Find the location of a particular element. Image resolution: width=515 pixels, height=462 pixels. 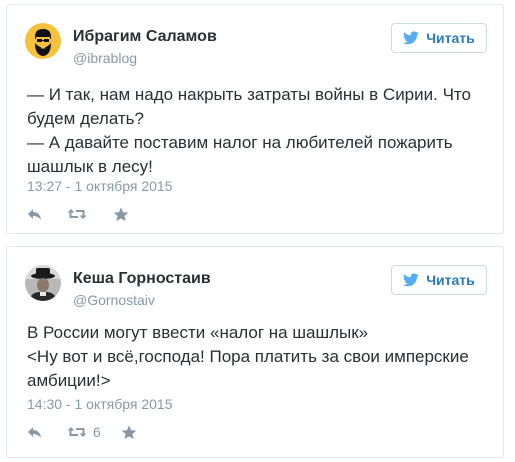

author-name: Кеша Горностаив is located at coordinates (142, 279).